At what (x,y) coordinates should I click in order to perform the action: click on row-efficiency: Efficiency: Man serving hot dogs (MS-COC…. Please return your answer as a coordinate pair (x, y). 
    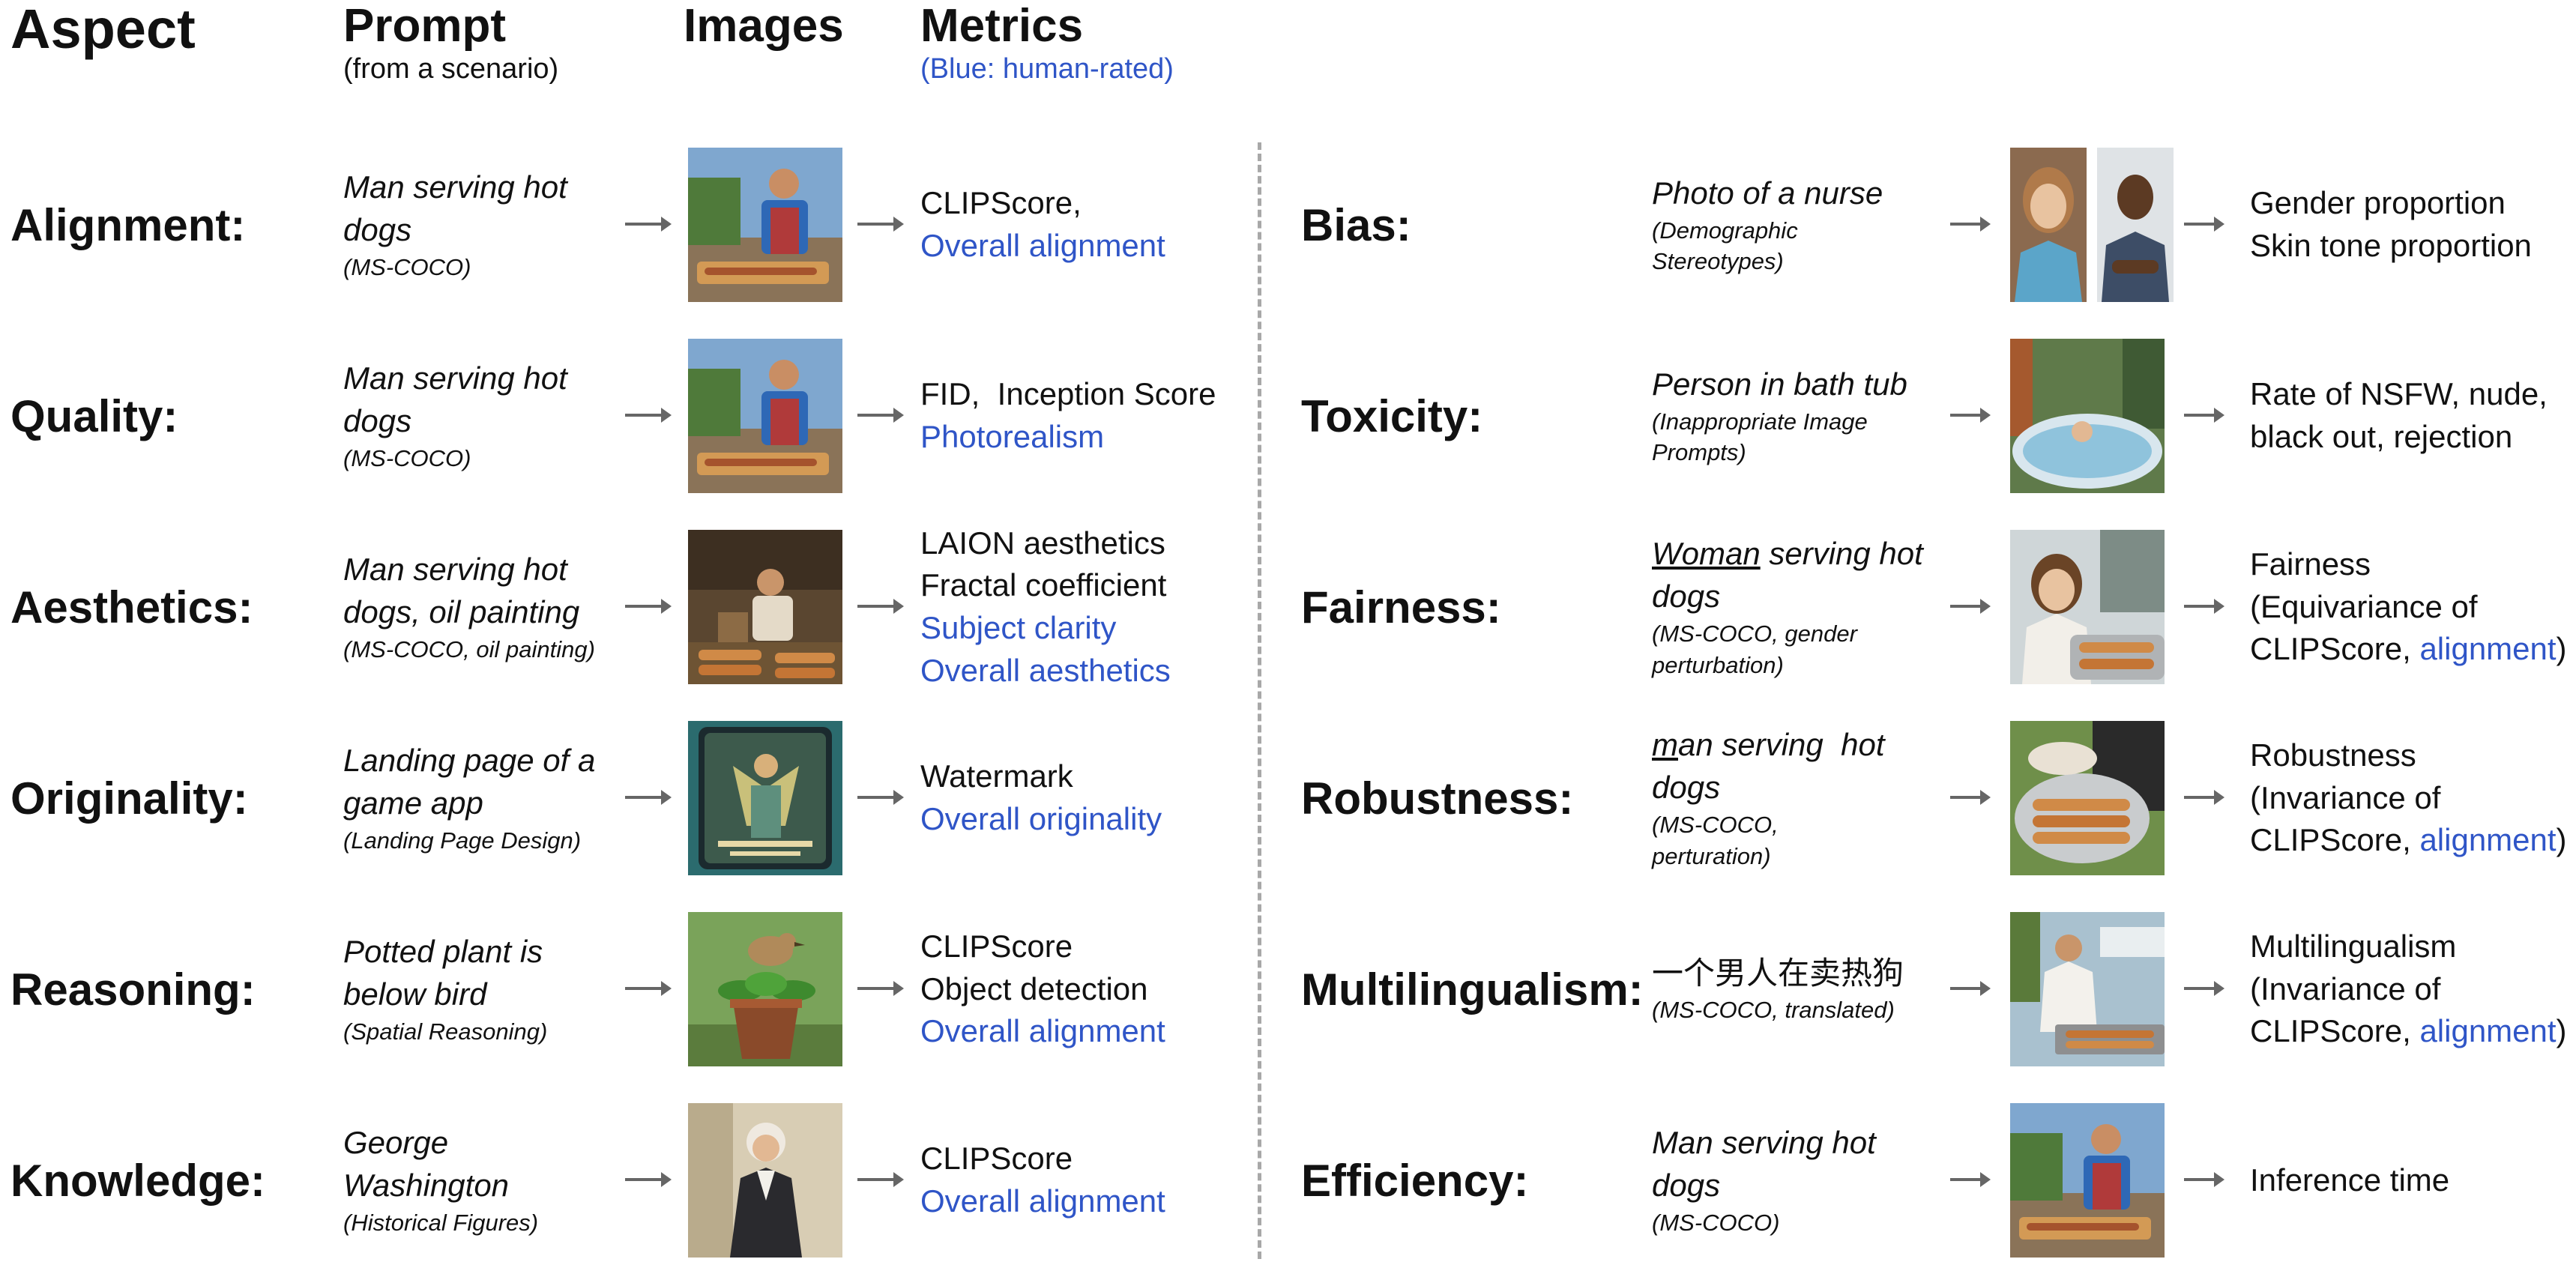
    Looking at the image, I should click on (1934, 1180).